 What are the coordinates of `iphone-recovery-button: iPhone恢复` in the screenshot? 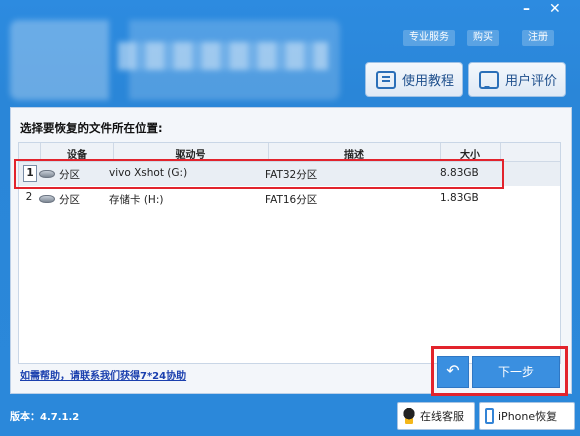 It's located at (527, 416).